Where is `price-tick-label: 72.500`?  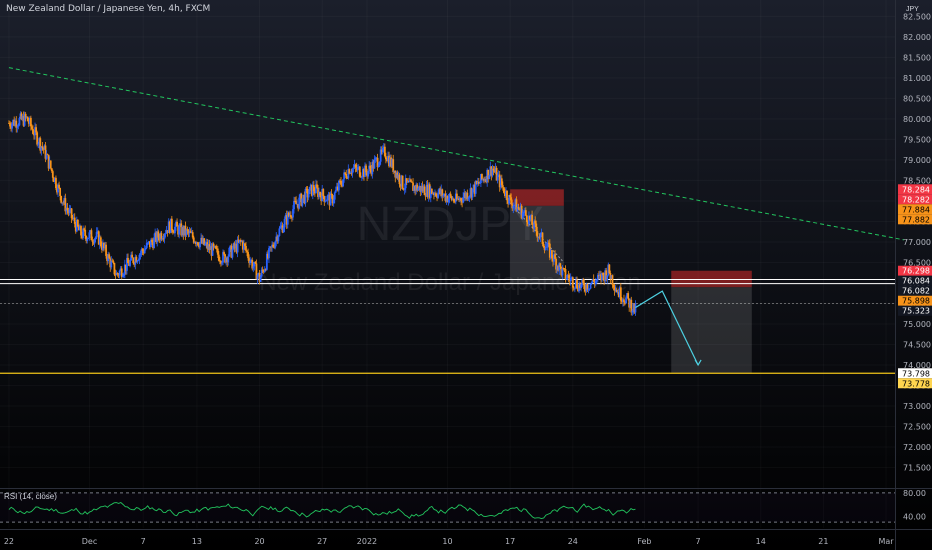 price-tick-label: 72.500 is located at coordinates (917, 426).